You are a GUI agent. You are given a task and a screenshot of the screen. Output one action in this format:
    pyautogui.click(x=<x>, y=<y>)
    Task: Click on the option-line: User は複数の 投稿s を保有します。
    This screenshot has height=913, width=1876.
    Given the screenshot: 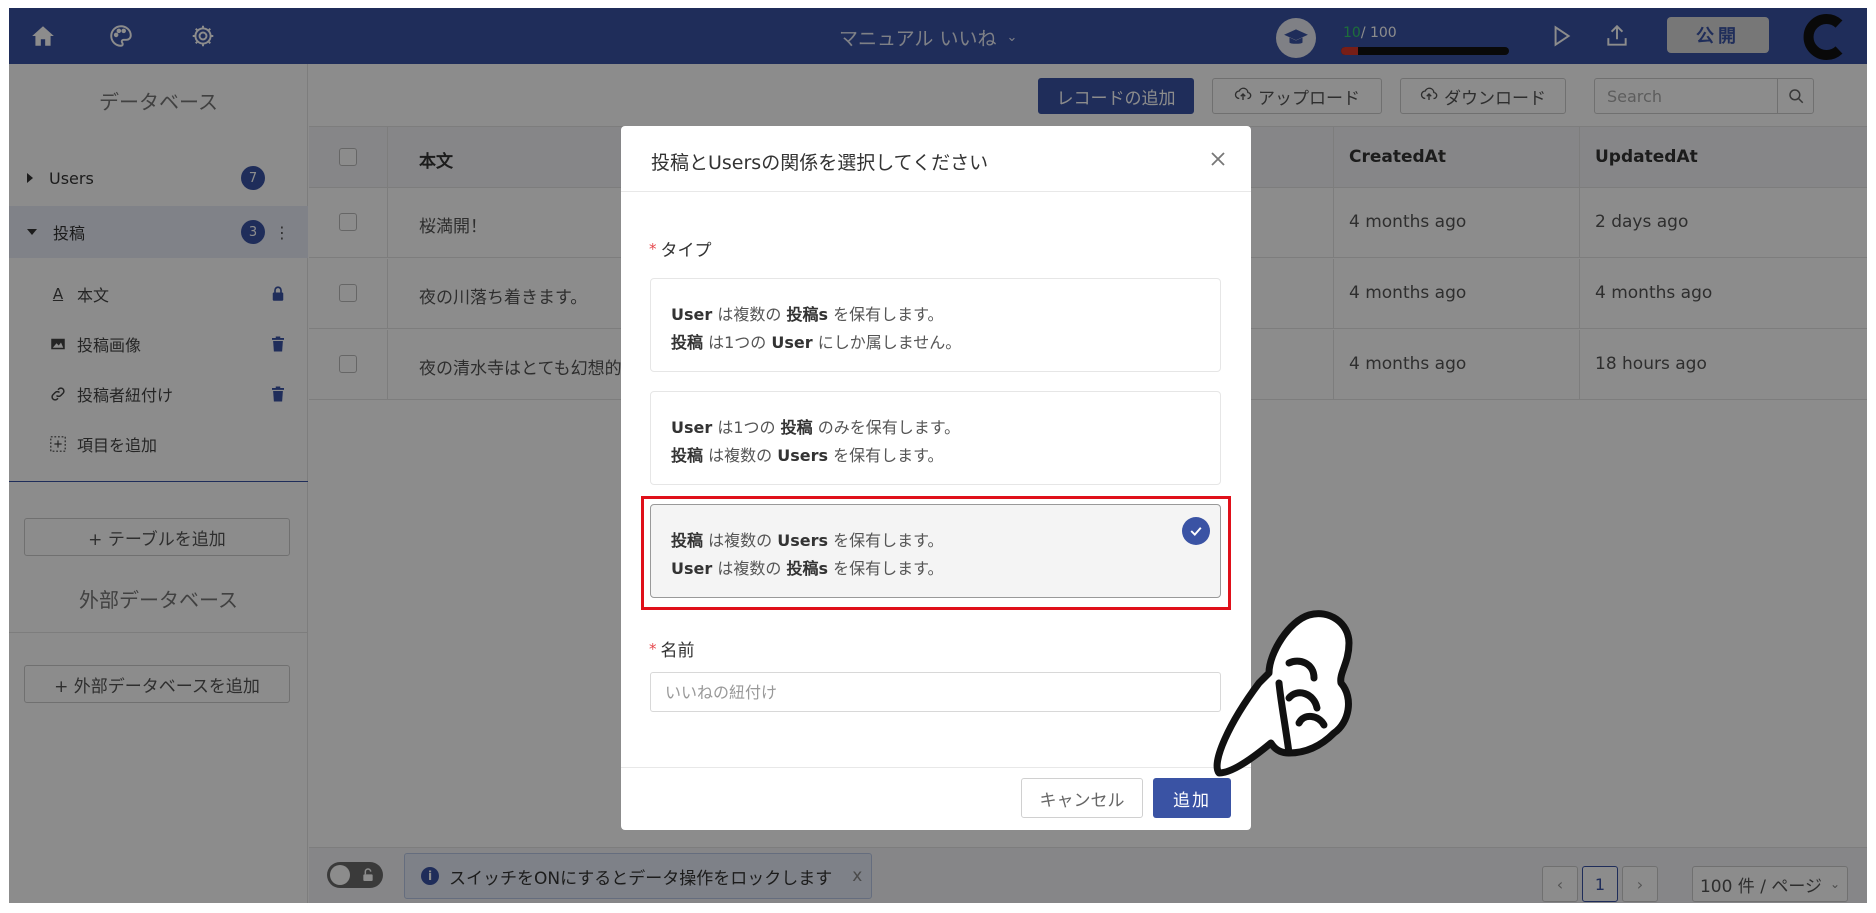 What is the action you would take?
    pyautogui.click(x=935, y=315)
    